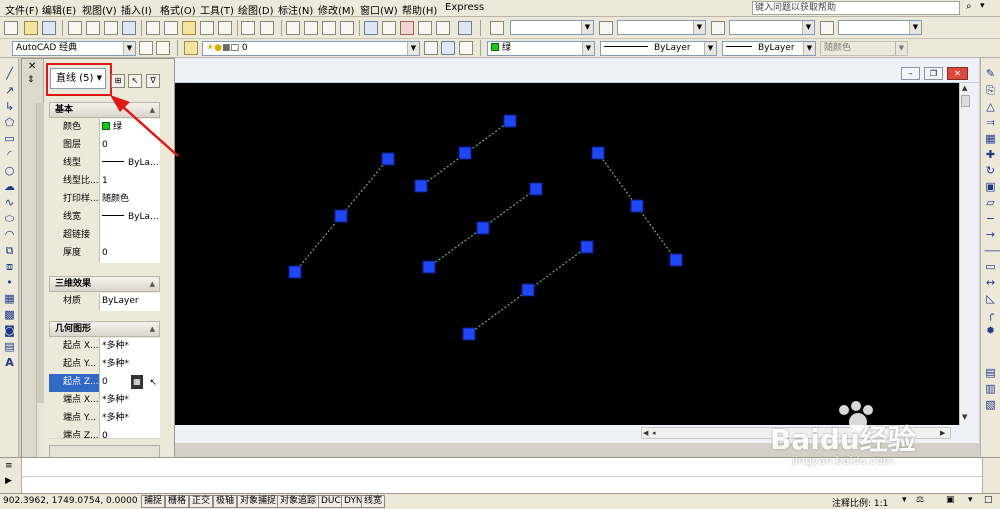 The image size is (1000, 509). Describe the element at coordinates (9, 170) in the screenshot. I see `circle-icon: ○` at that location.